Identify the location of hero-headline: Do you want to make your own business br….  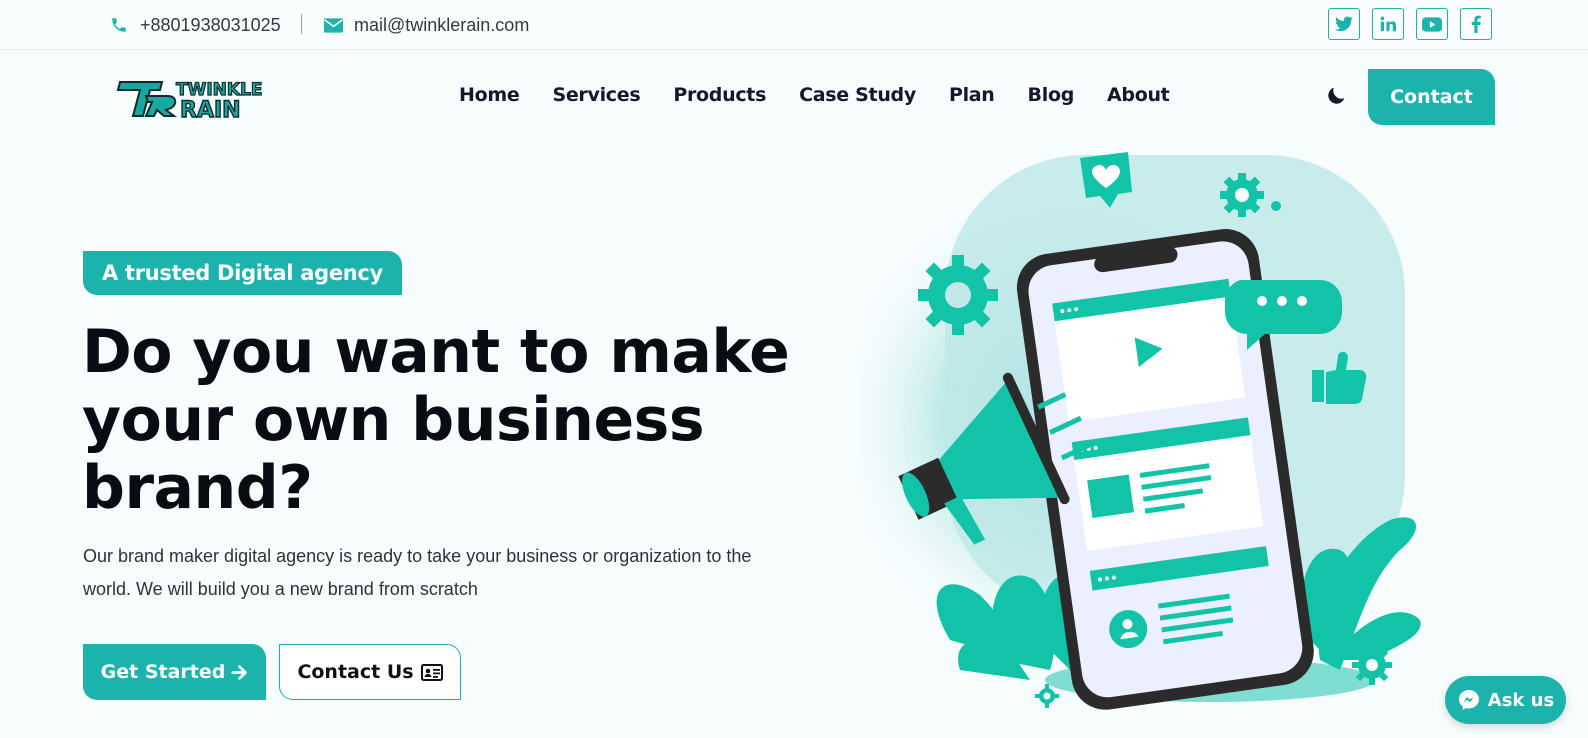
(462, 420).